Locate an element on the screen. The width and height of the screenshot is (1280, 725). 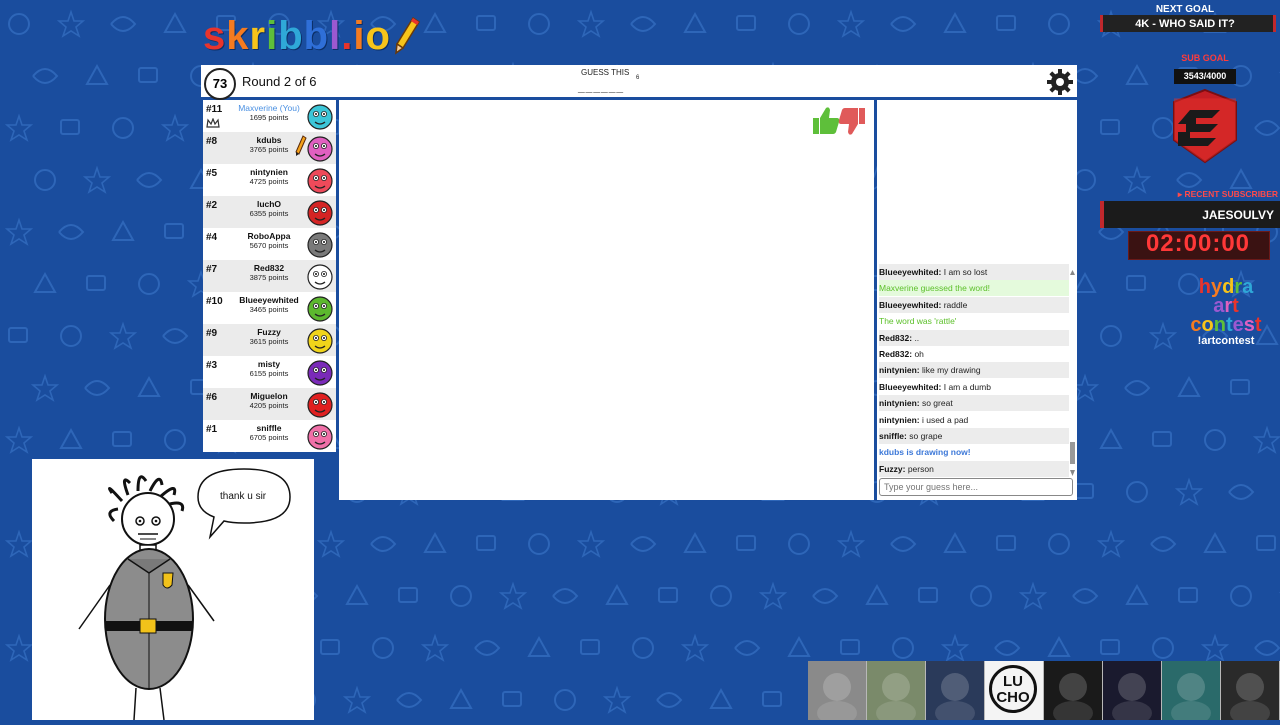
player-rank: #1 is located at coordinates (212, 429).